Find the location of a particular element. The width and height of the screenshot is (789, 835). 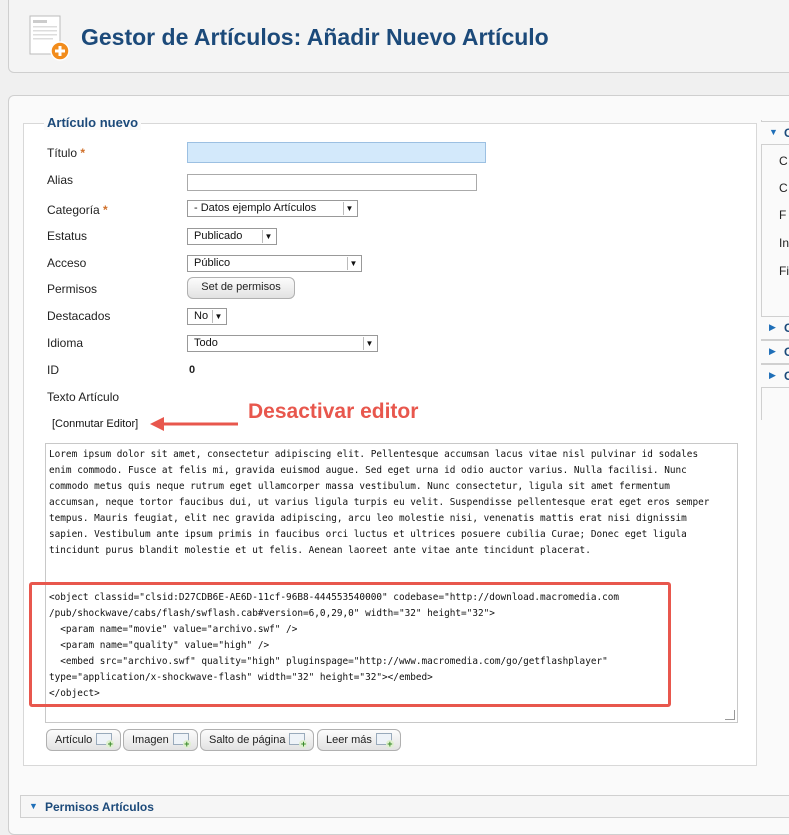

category-label: Categoría * is located at coordinates (77, 210).